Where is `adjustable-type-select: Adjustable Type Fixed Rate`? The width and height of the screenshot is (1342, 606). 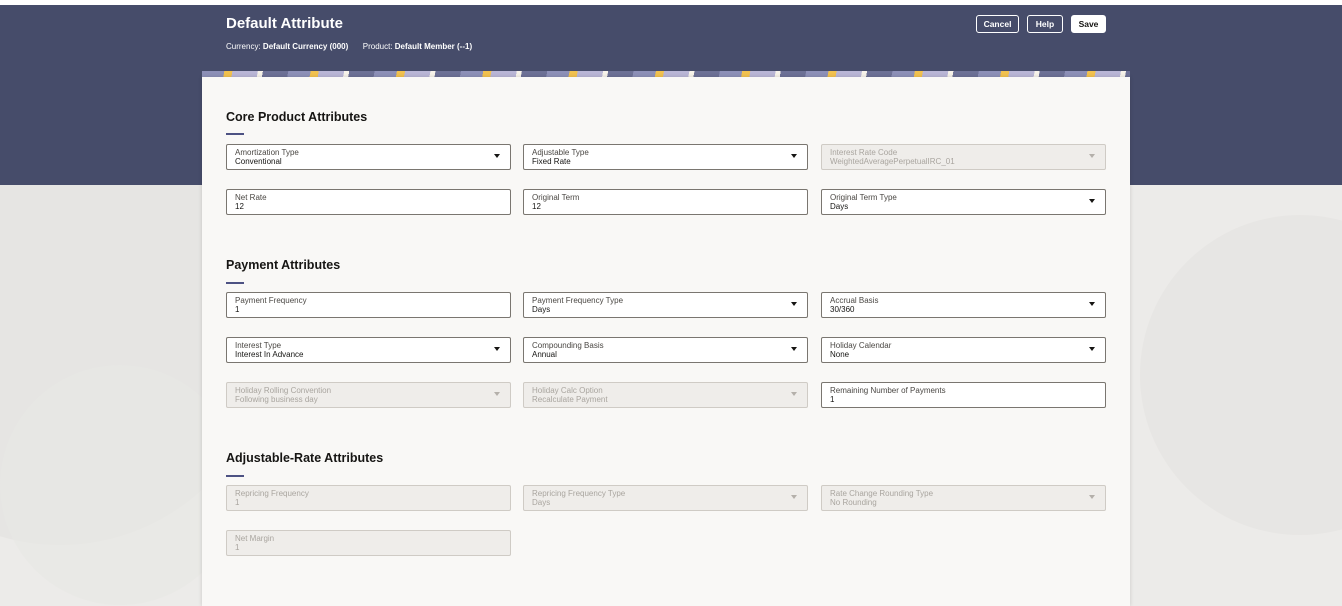
adjustable-type-select: Adjustable Type Fixed Rate is located at coordinates (665, 157).